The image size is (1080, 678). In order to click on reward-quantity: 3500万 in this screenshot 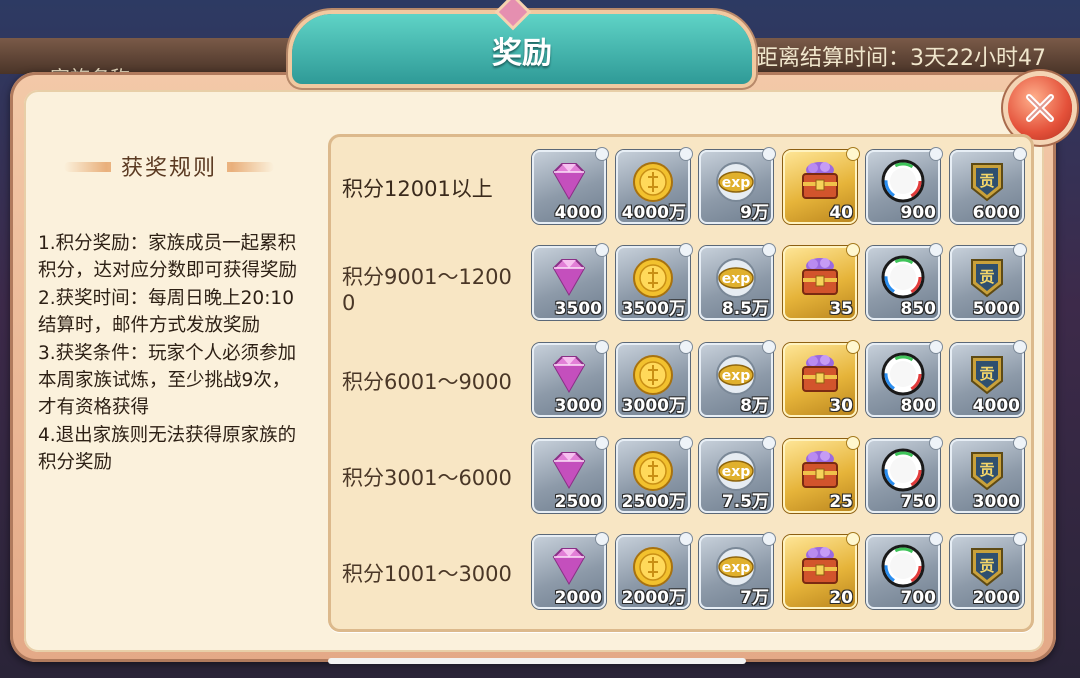, I will do `click(653, 309)`.